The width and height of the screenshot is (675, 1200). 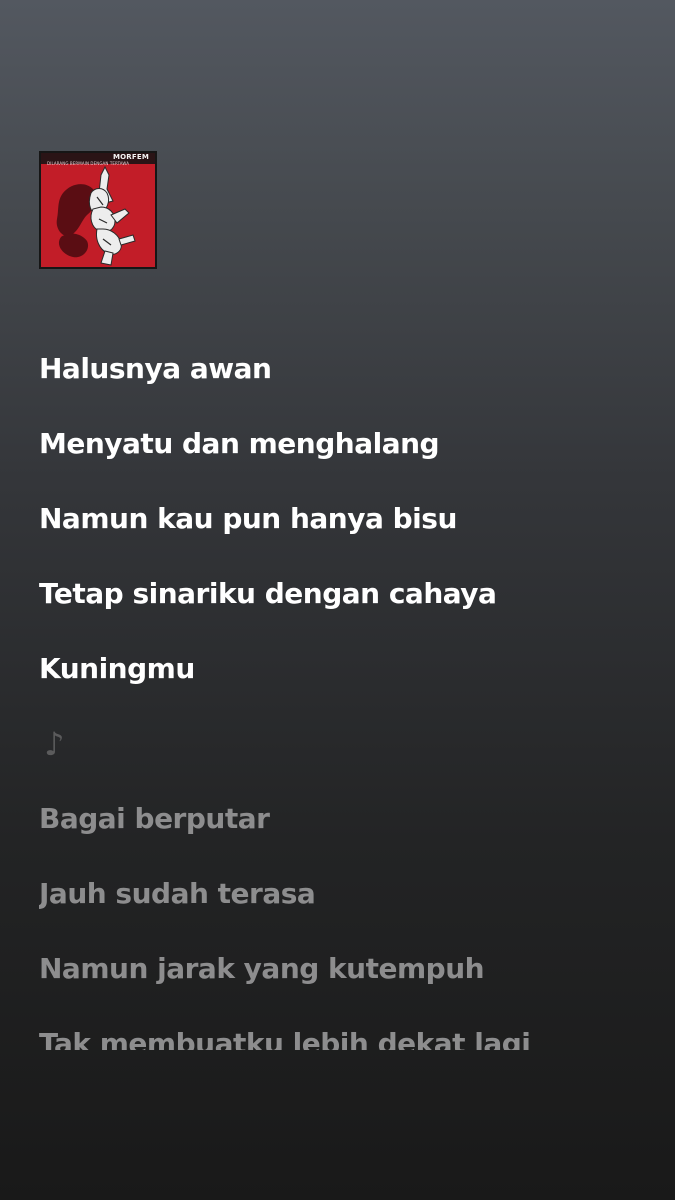 What do you see at coordinates (349, 448) in the screenshot?
I see `lyric-line: Menyatu dan menghalang` at bounding box center [349, 448].